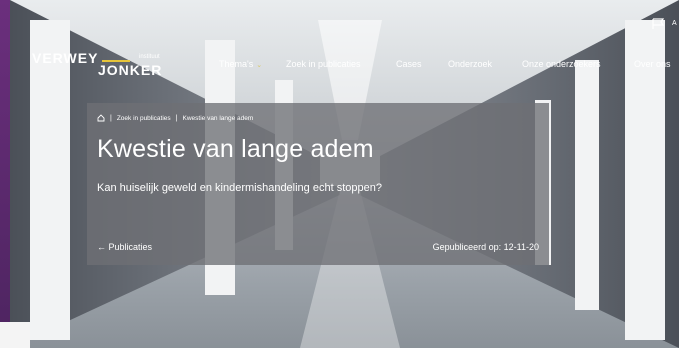 The width and height of the screenshot is (679, 348). Describe the element at coordinates (409, 64) in the screenshot. I see `nav-item-cases: Cases` at that location.